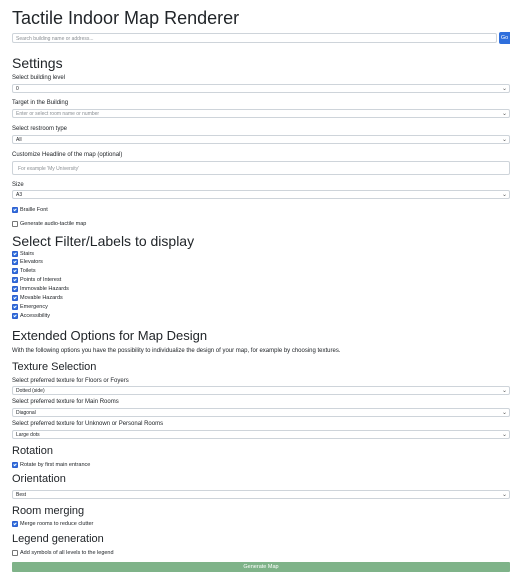 This screenshot has height=572, width=510. I want to click on audio-checkbox, so click(15, 224).